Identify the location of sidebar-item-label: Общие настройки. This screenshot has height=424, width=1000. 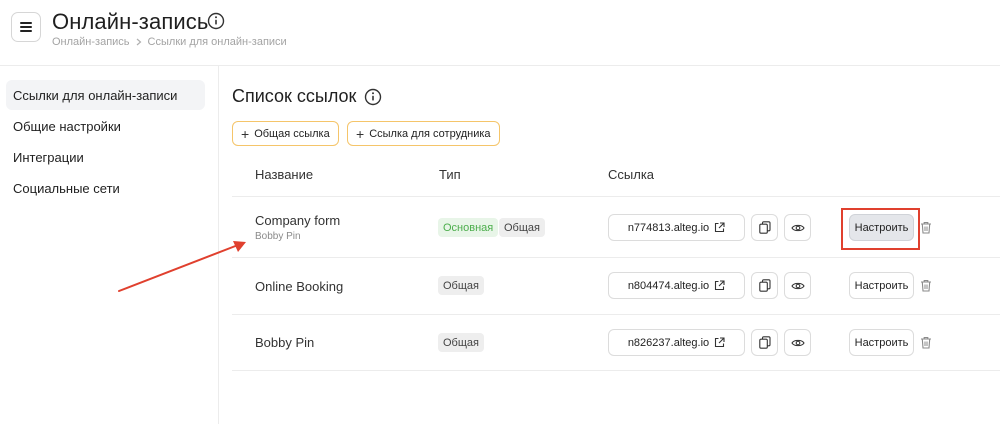
(67, 126).